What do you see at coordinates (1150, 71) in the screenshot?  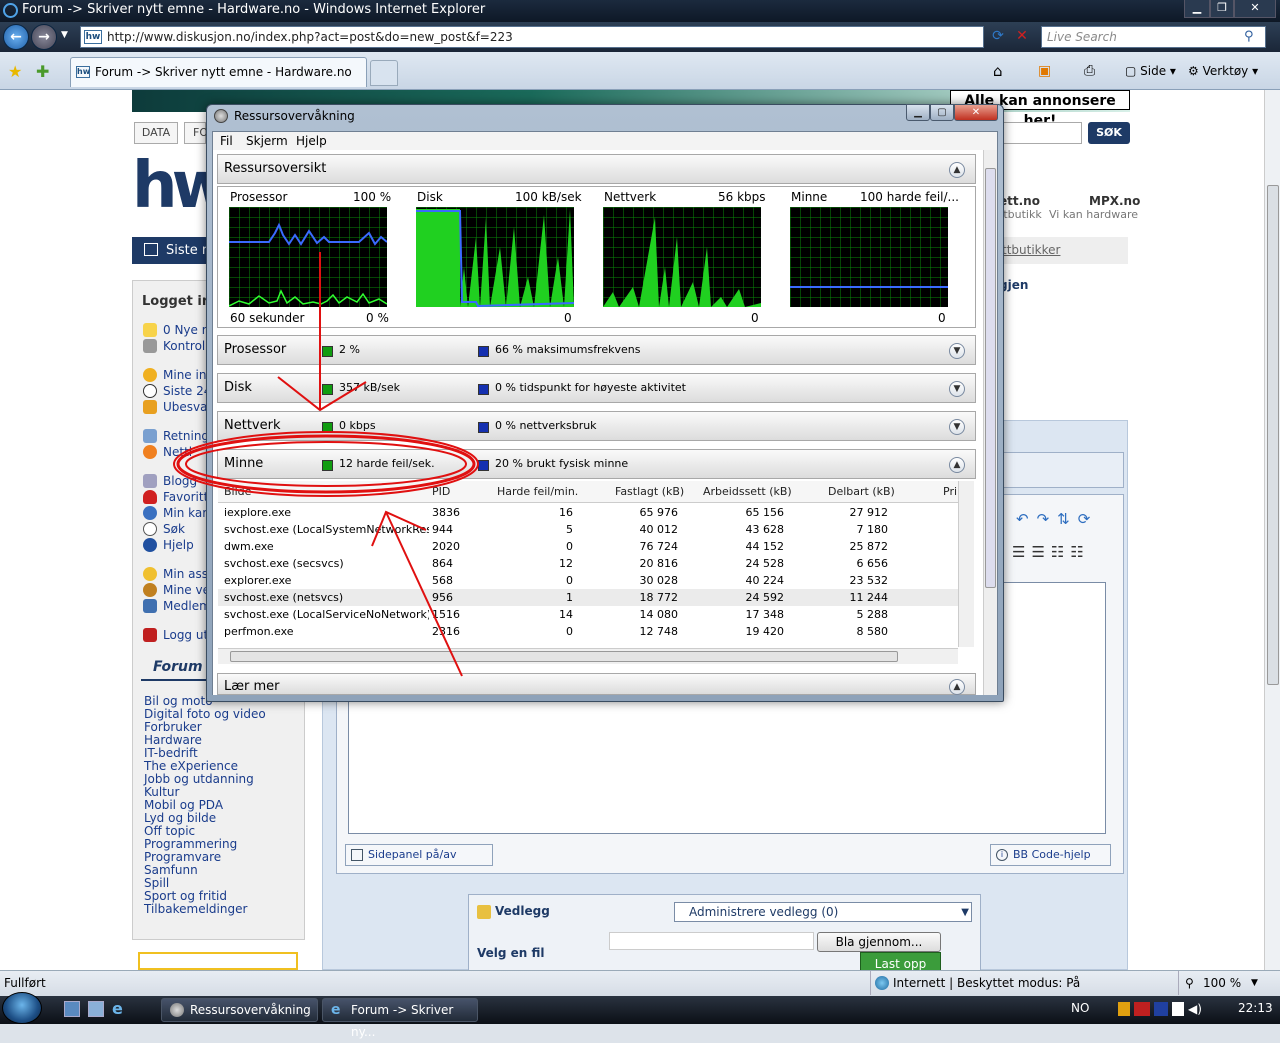 I see `page-menu: ▢ Side ▾` at bounding box center [1150, 71].